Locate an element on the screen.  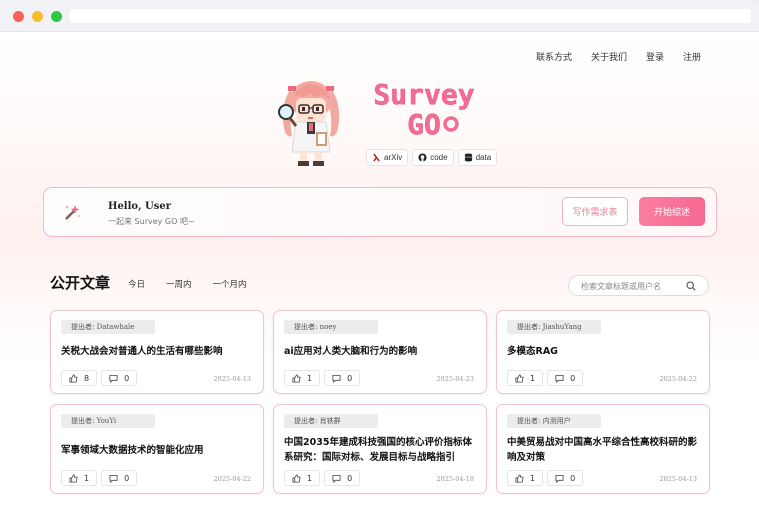
article-title: 中美贸易战对中国高水平综合性高校科研的影响及对策 is located at coordinates (605, 450).